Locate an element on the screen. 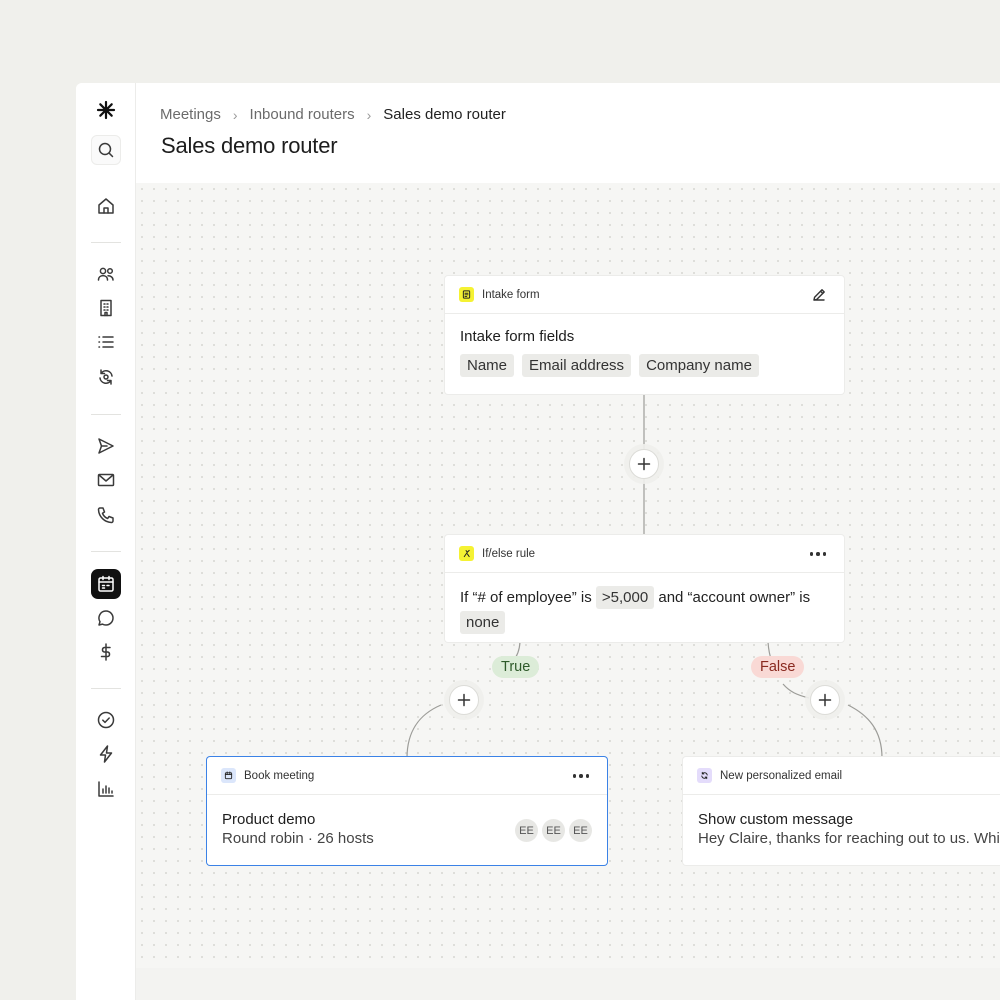 The width and height of the screenshot is (1000, 1000). calendar-small-icon is located at coordinates (228, 775).